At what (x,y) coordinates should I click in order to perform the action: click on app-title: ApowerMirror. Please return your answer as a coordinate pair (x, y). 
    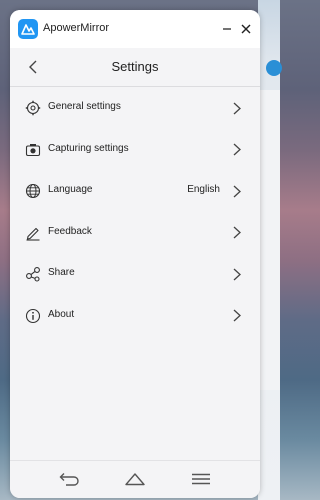
    Looking at the image, I should click on (76, 28).